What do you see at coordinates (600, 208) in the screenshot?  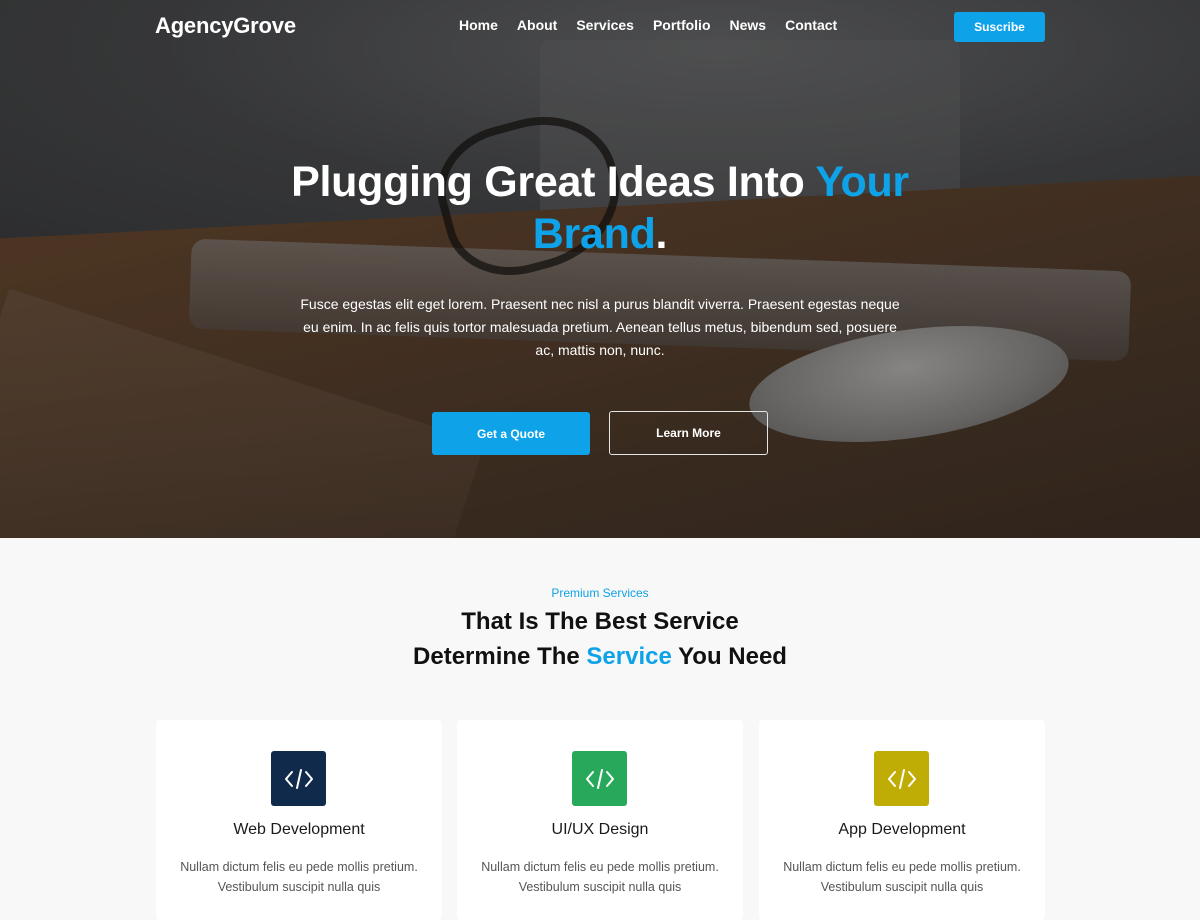 I see `hero-title: Plugging Great Ideas Into Your Brand.` at bounding box center [600, 208].